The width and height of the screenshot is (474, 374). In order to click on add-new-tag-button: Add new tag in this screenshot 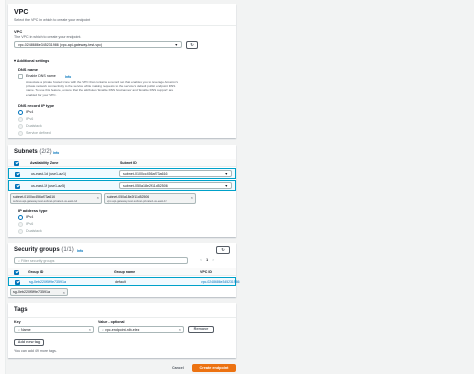, I will do `click(29, 342)`.